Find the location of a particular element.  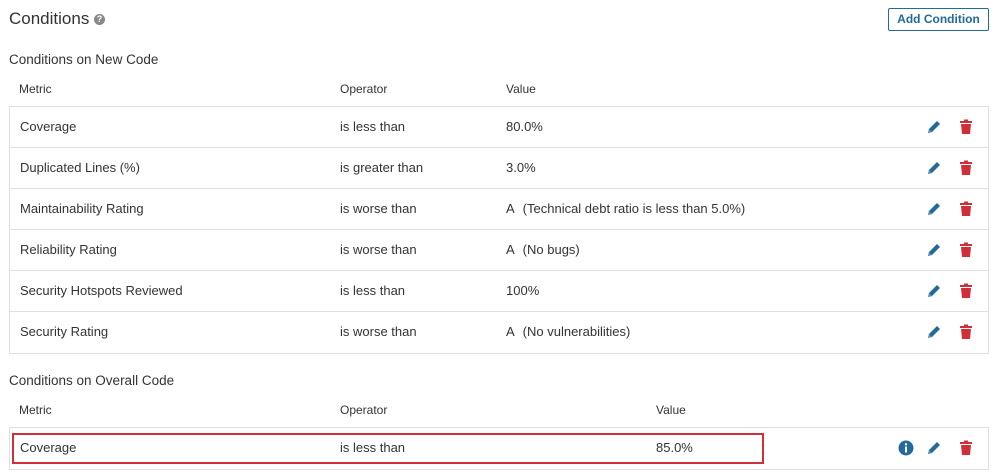

value-text: 100% is located at coordinates (523, 290).